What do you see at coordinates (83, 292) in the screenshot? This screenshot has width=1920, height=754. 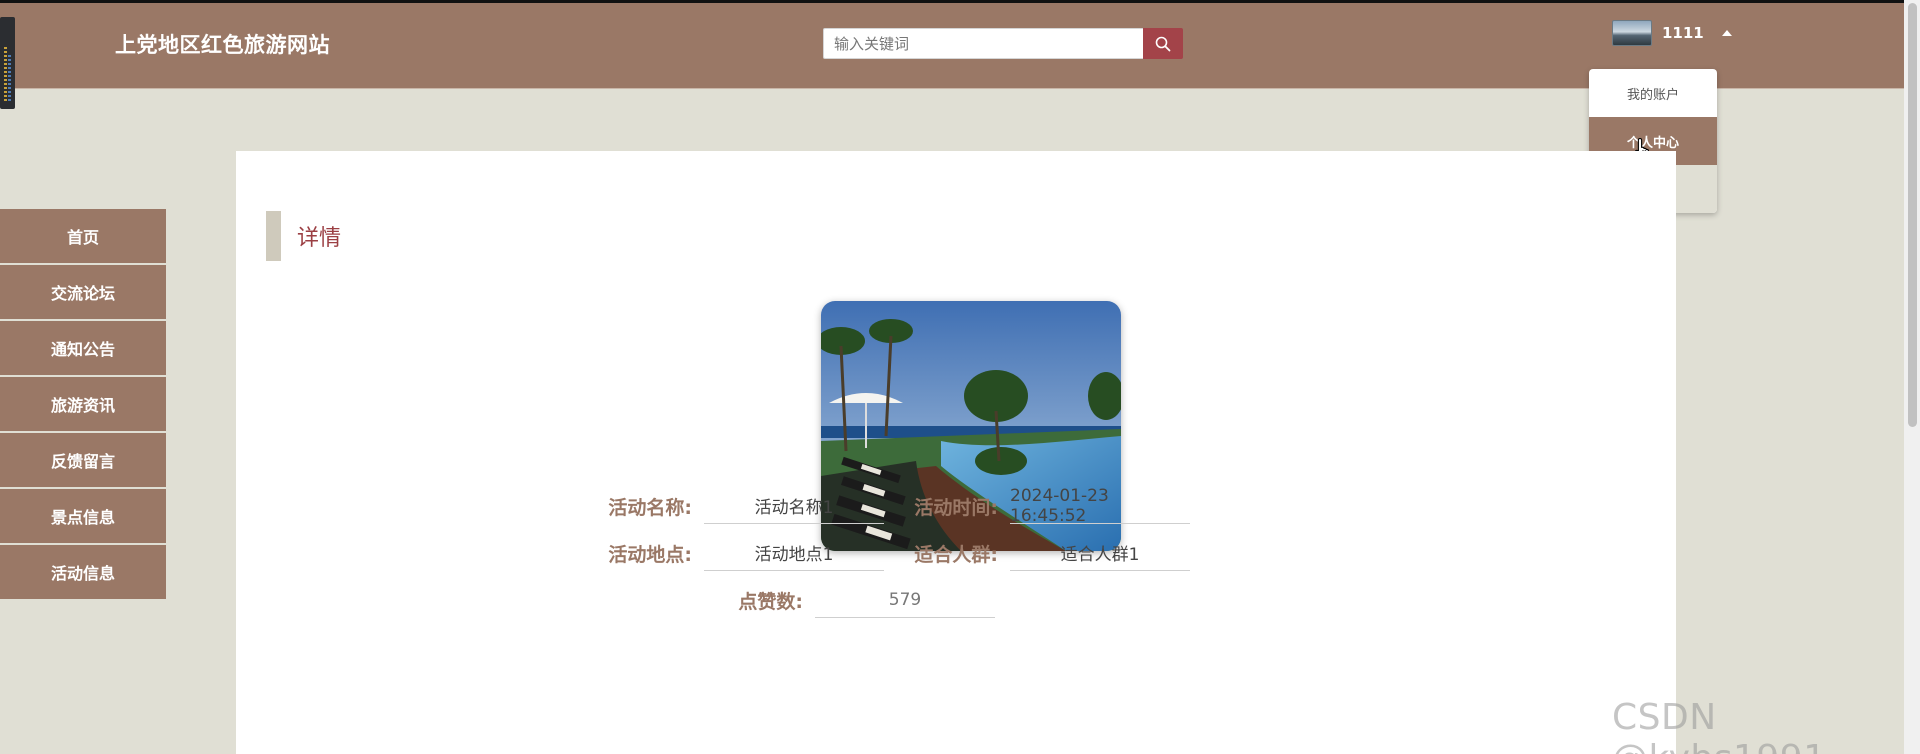 I see `sidebar-item-forum: 交流论坛` at bounding box center [83, 292].